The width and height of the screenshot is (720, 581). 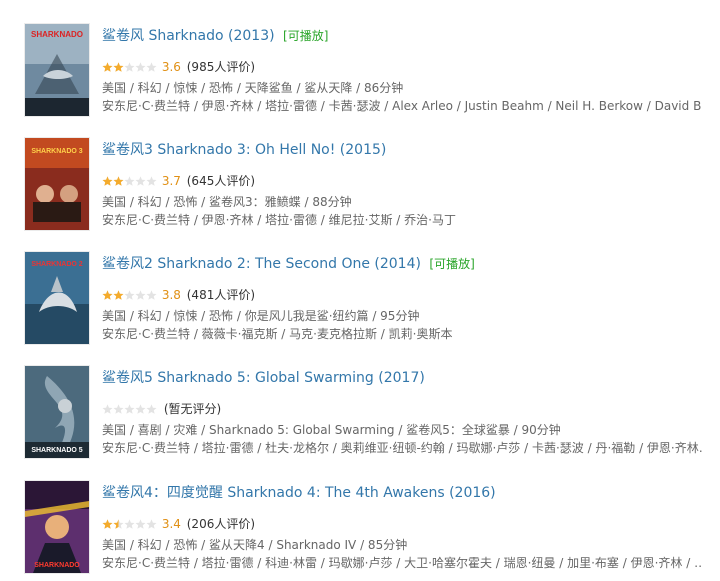 I want to click on poster-image: SHARKNADO 3, so click(x=57, y=184).